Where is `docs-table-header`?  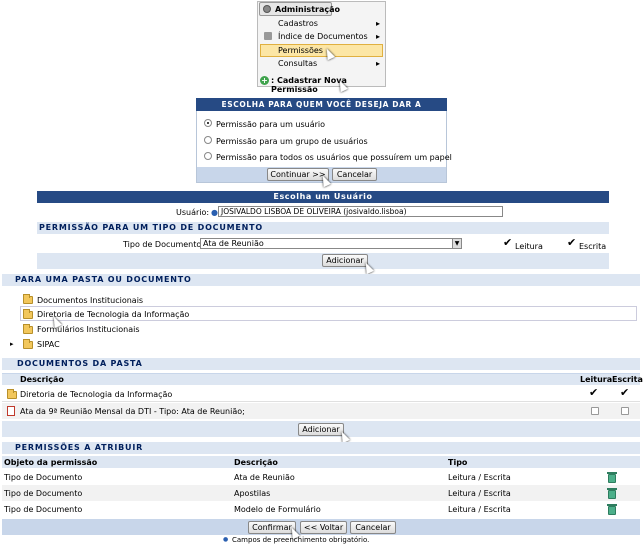
docs-table-header is located at coordinates (321, 379).